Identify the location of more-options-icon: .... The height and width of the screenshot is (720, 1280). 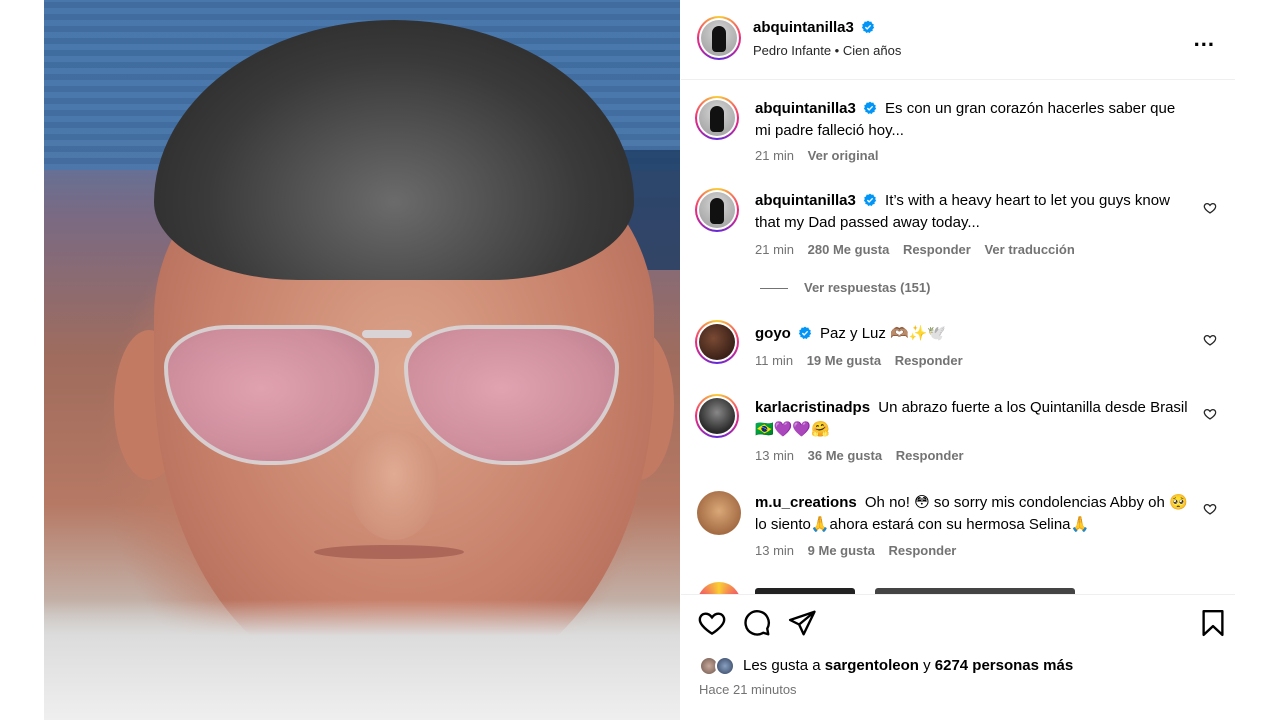
(1204, 39).